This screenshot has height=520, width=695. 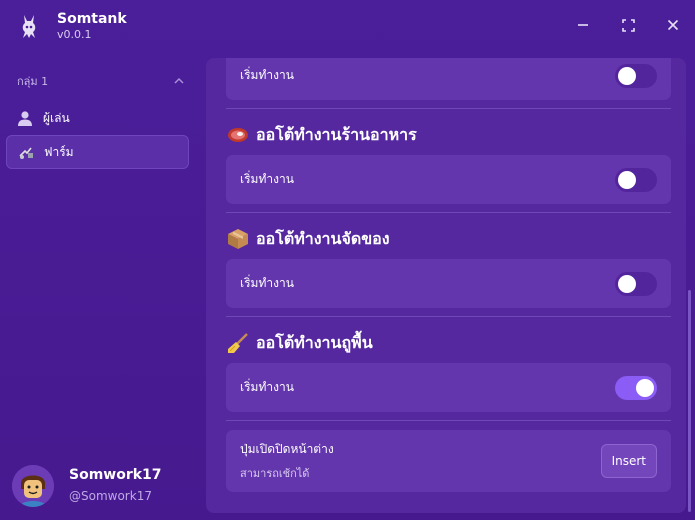 I want to click on sidebar-group-label: กลุ่ม 1, so click(x=33, y=81).